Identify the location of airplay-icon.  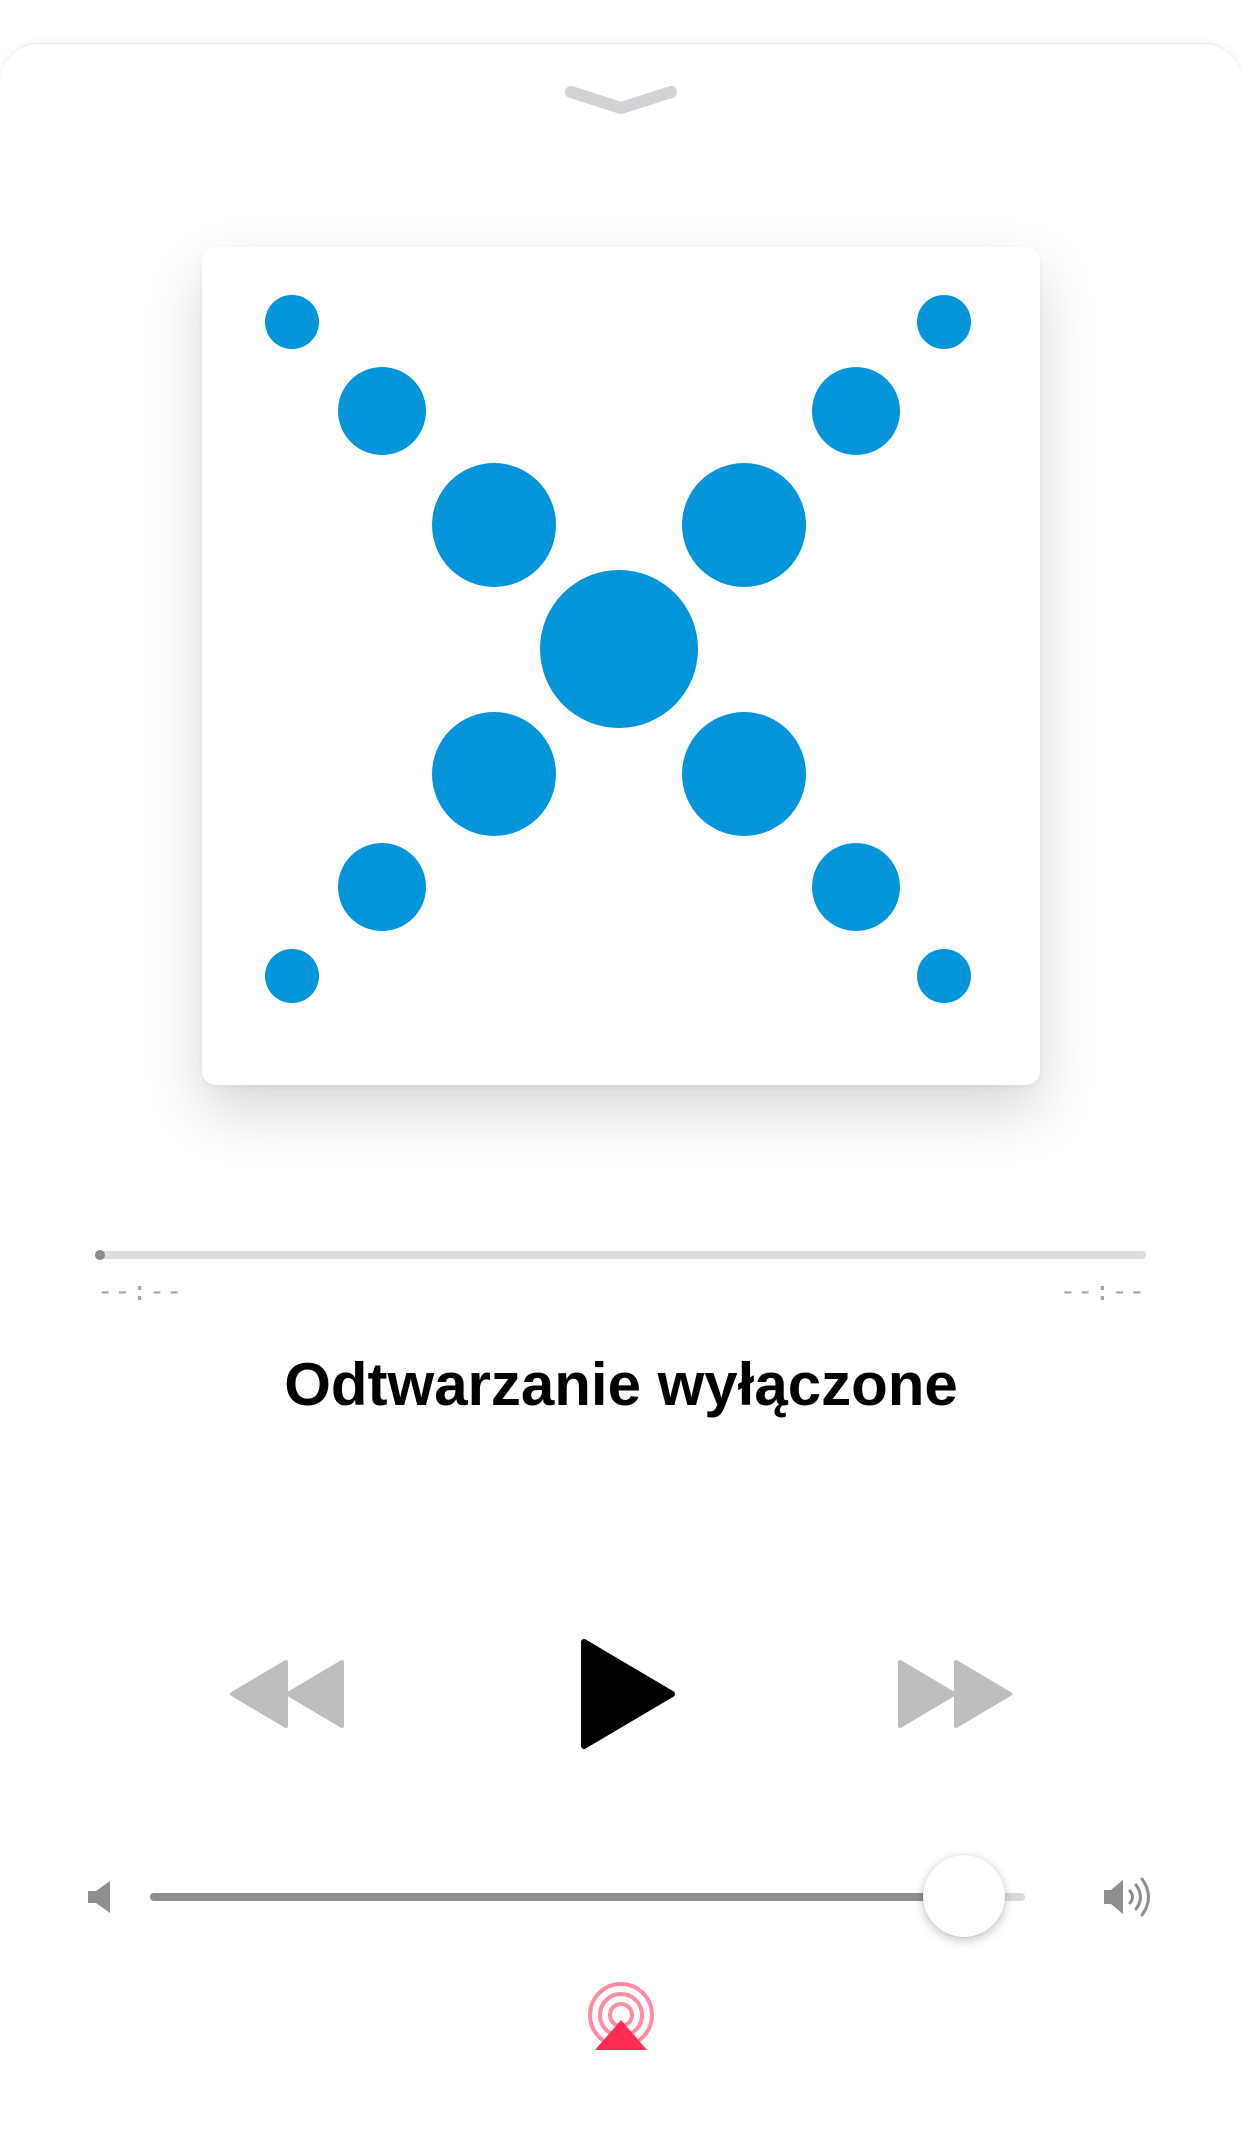
(621, 2016).